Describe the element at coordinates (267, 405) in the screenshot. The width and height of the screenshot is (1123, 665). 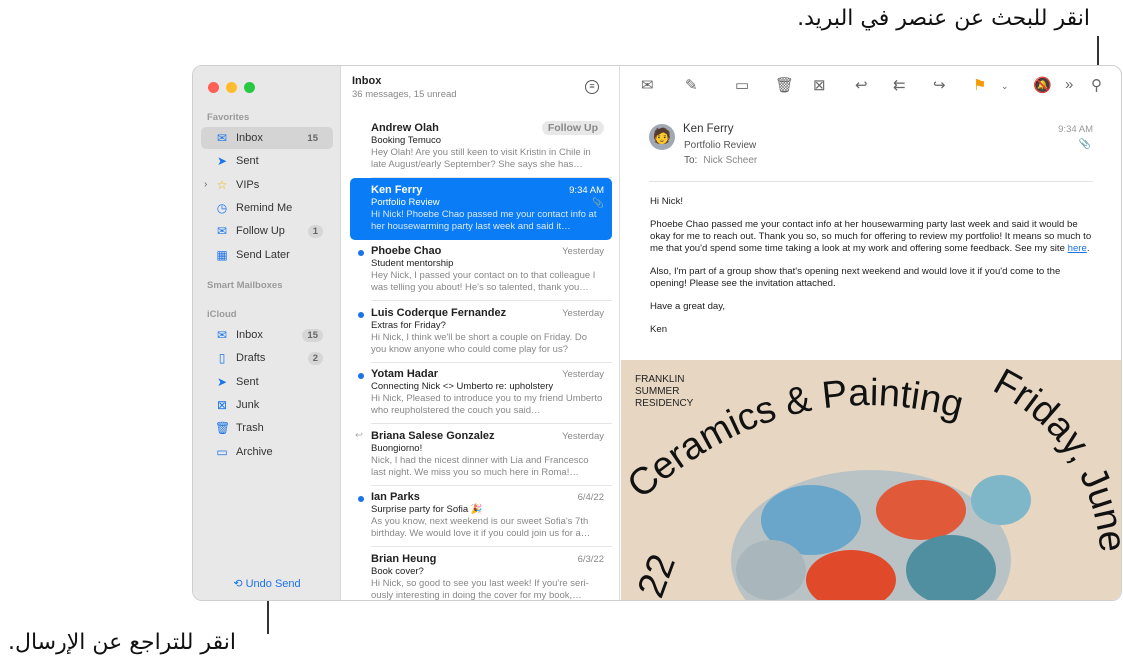
I see `sidebar-item-junk: ⊠ Junk` at that location.